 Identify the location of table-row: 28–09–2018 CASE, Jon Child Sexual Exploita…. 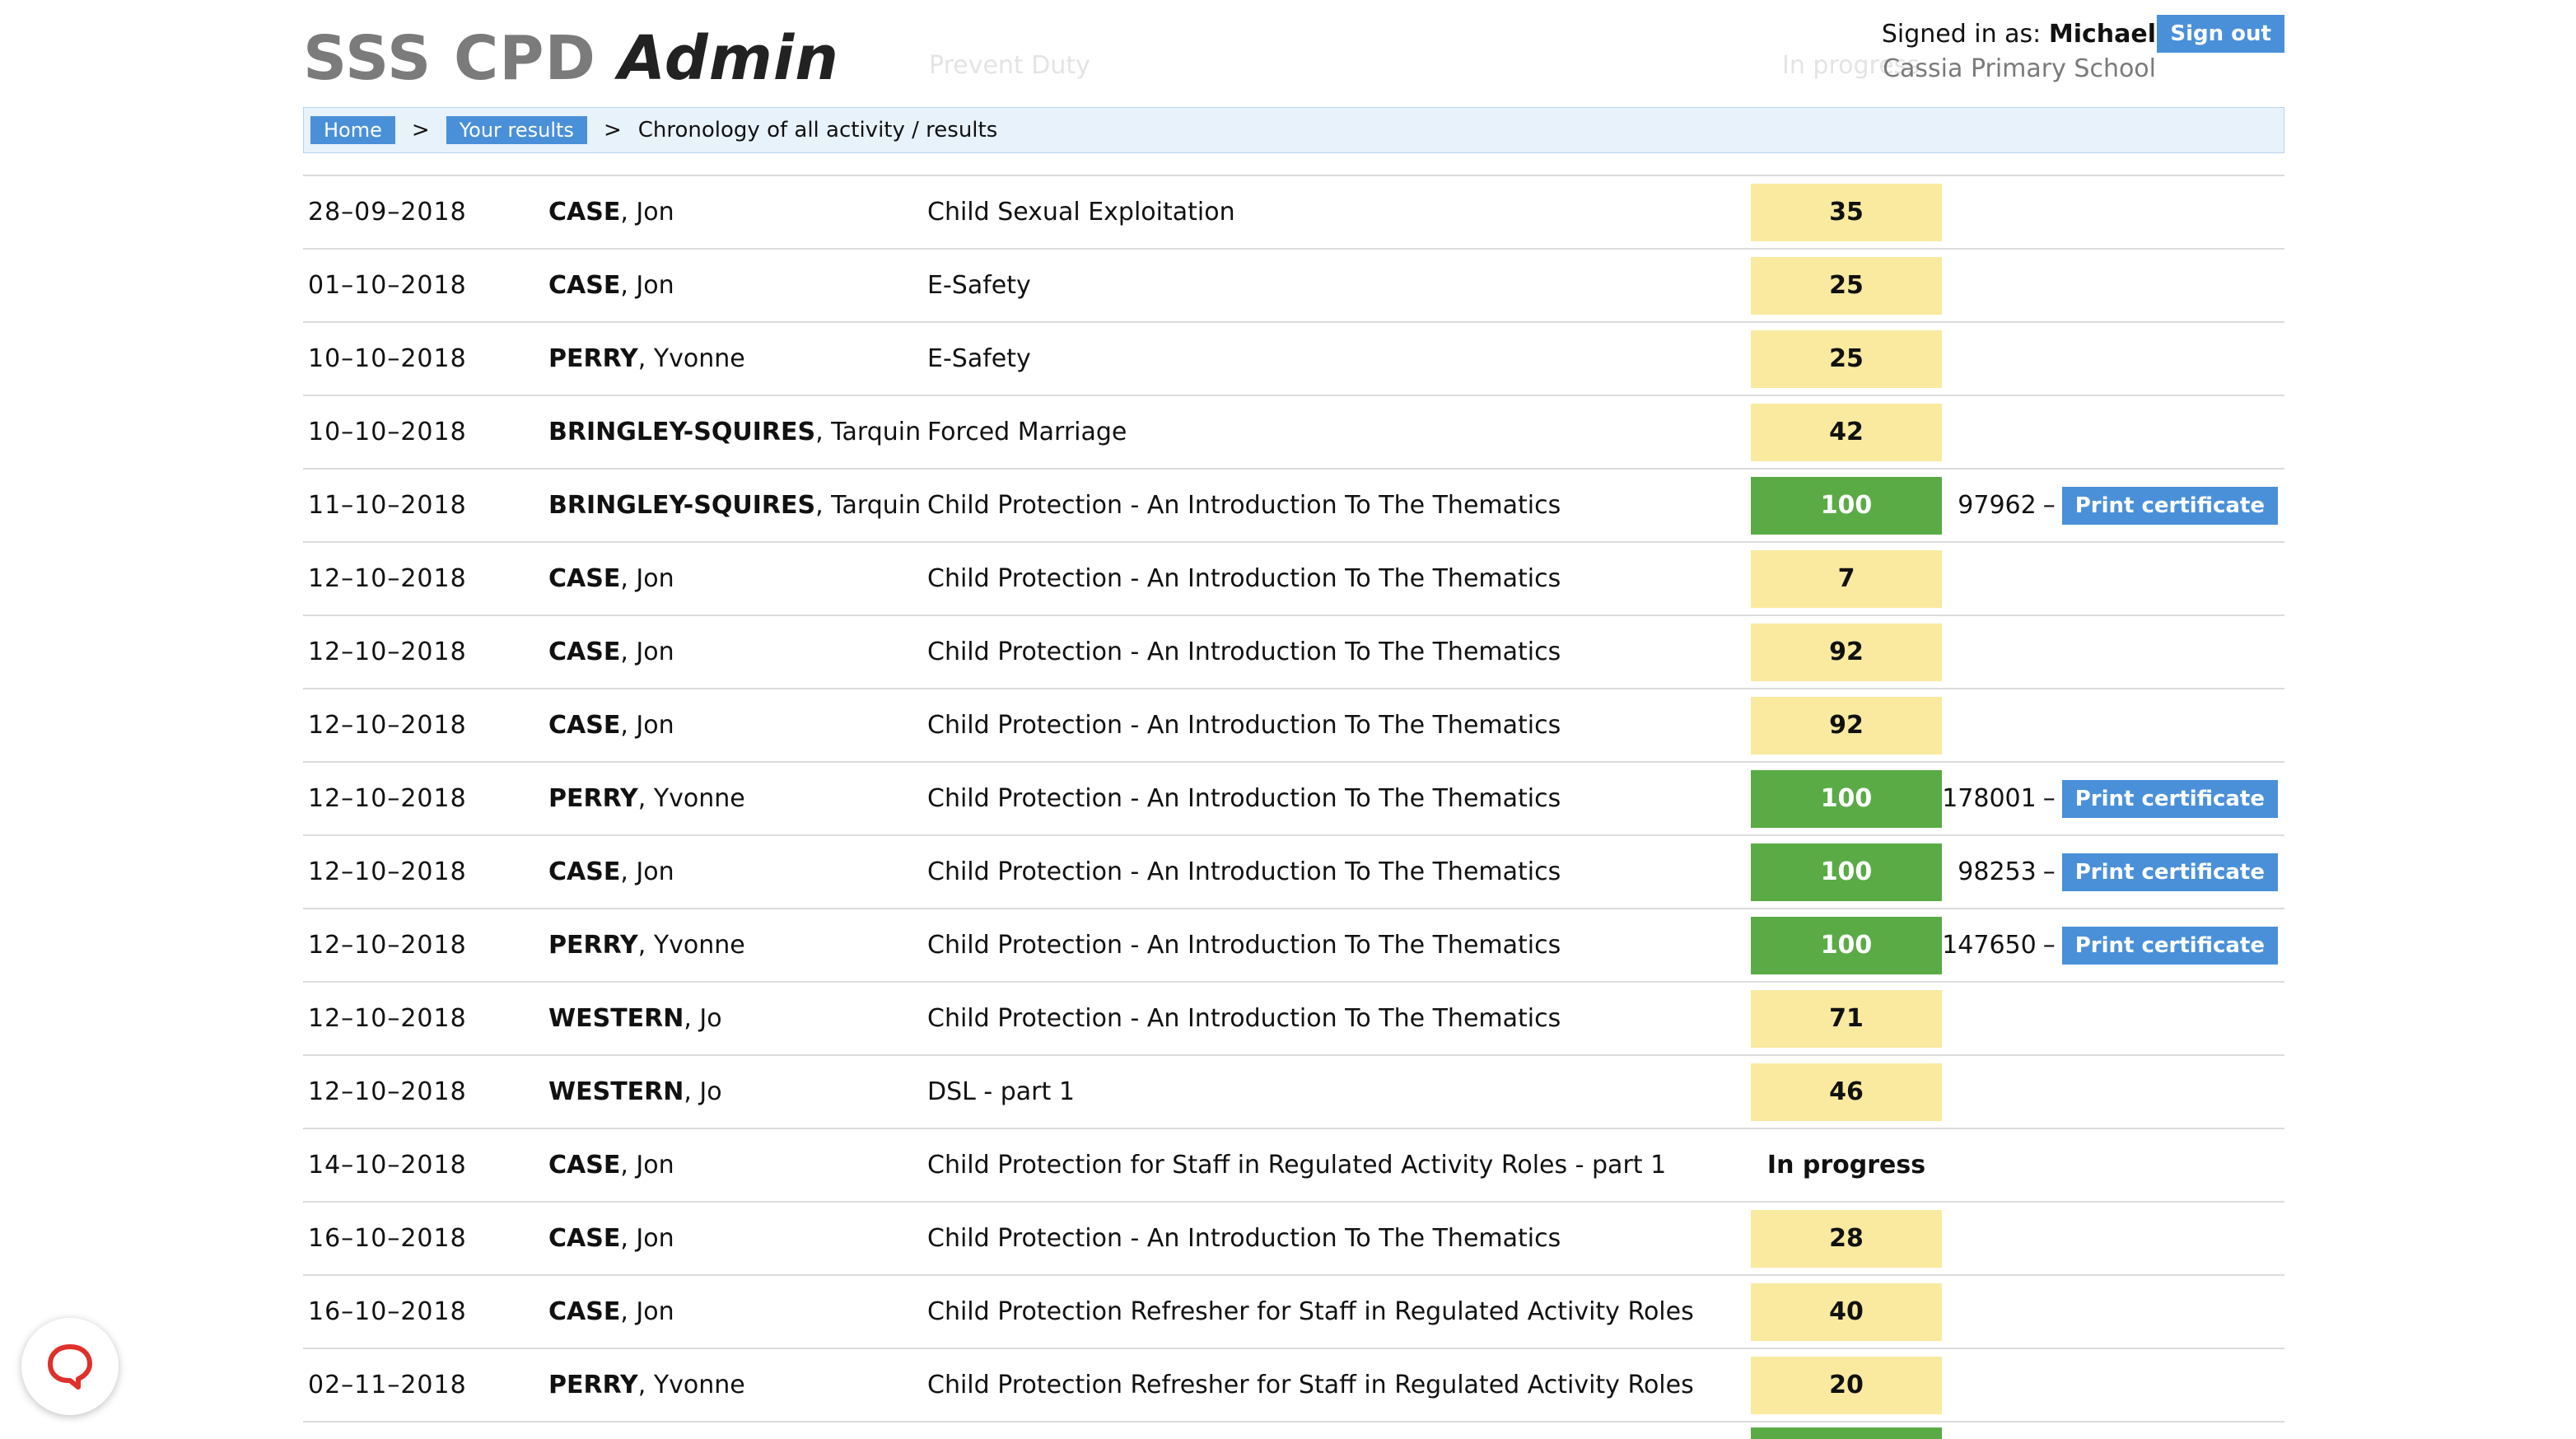
(1293, 211).